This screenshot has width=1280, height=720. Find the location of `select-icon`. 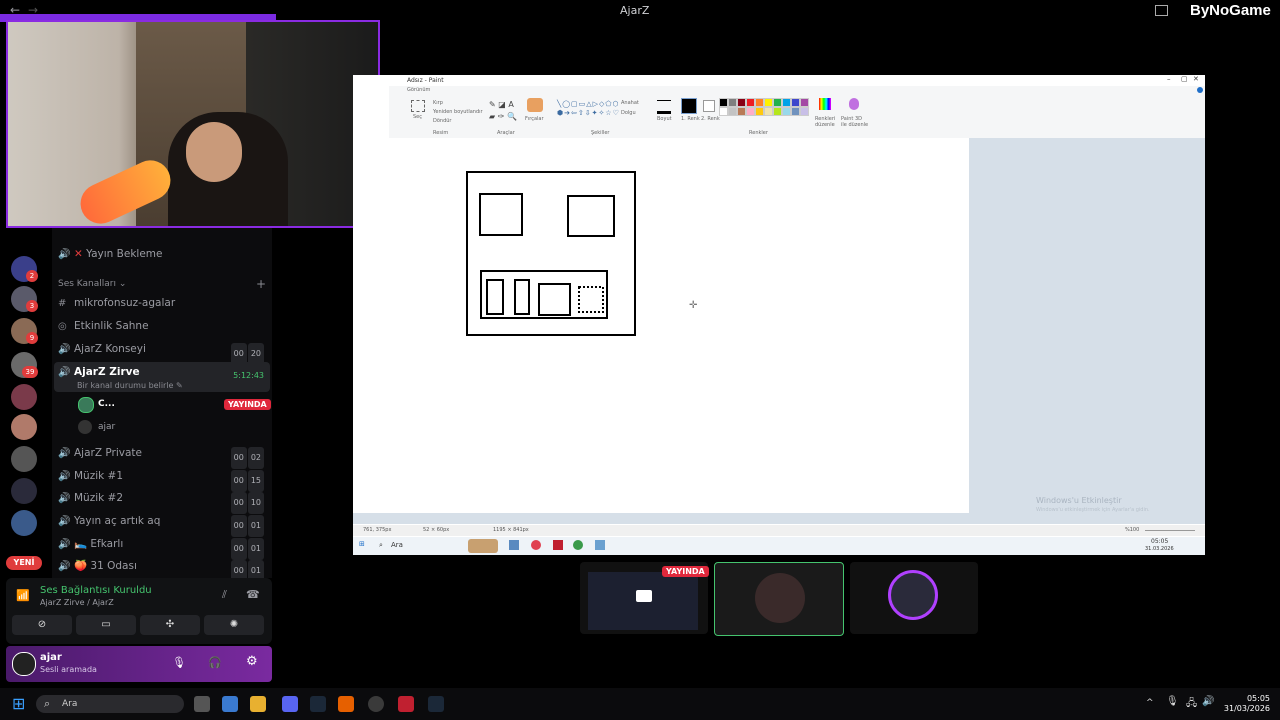

select-icon is located at coordinates (418, 106).